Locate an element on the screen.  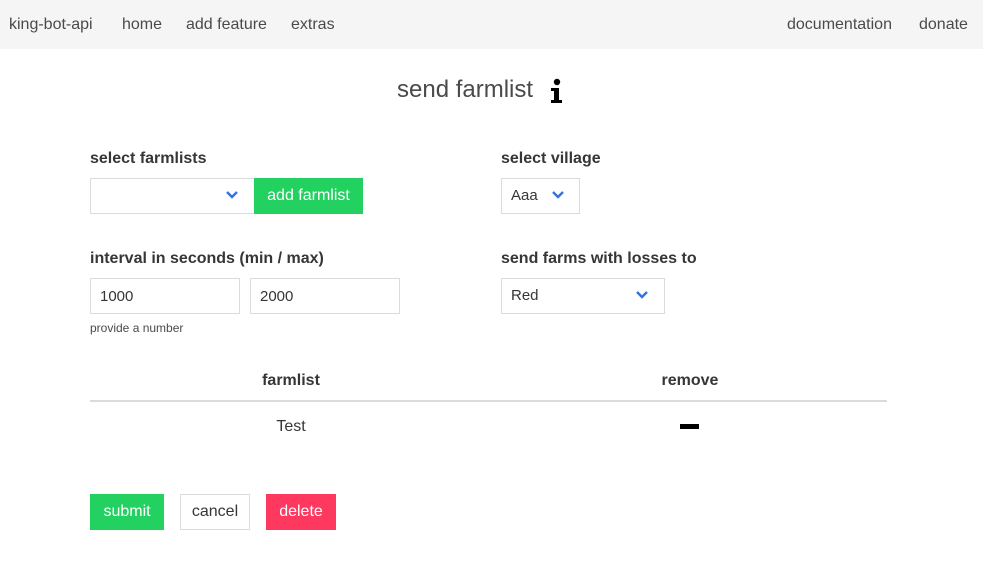
page-title: send farmlist is located at coordinates (465, 89).